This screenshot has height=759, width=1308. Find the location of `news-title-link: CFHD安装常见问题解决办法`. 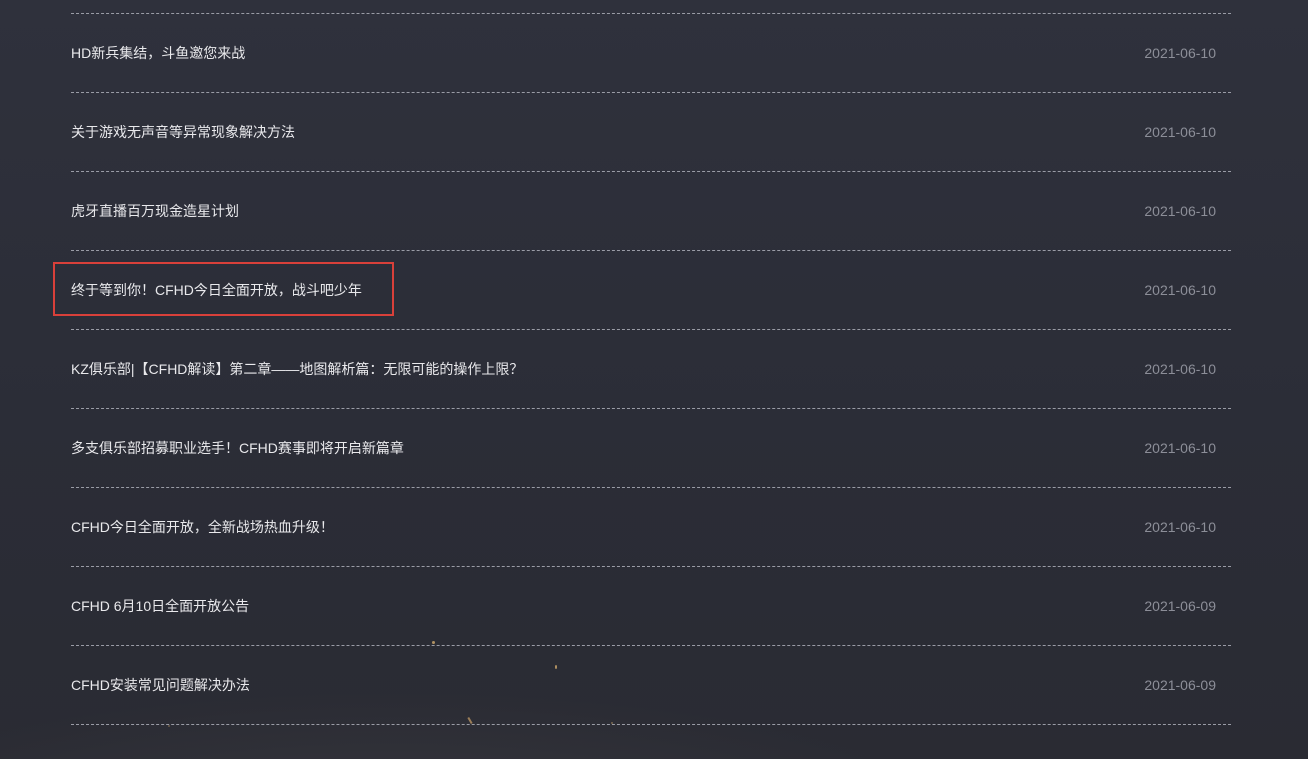

news-title-link: CFHD安装常见问题解决办法 is located at coordinates (160, 685).